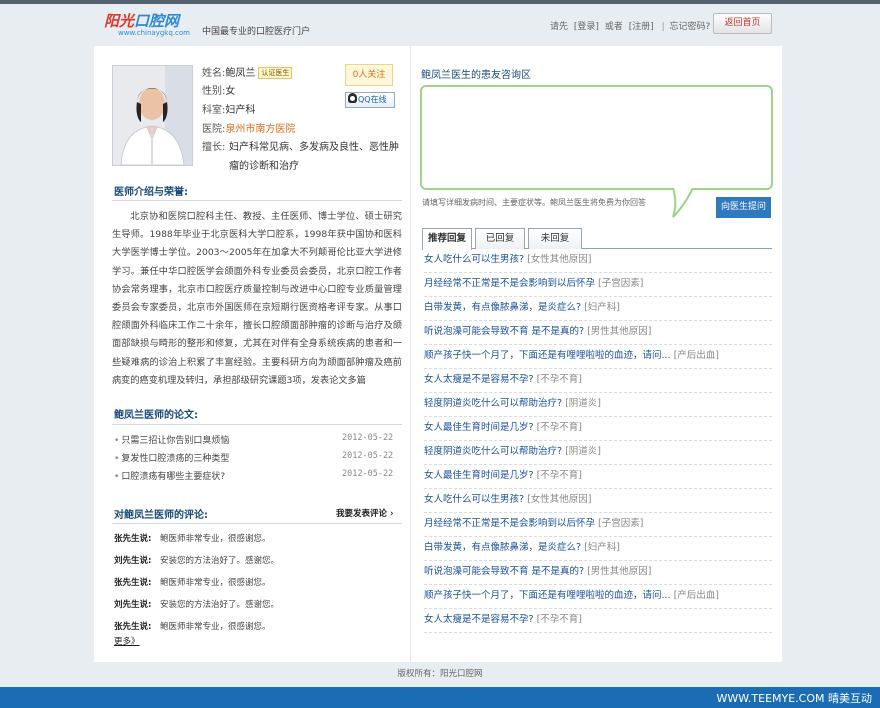  What do you see at coordinates (534, 202) in the screenshot?
I see `question-hint: 请填写详细发病时间、主要症状等。鲍凤兰医生将免费为你回答` at bounding box center [534, 202].